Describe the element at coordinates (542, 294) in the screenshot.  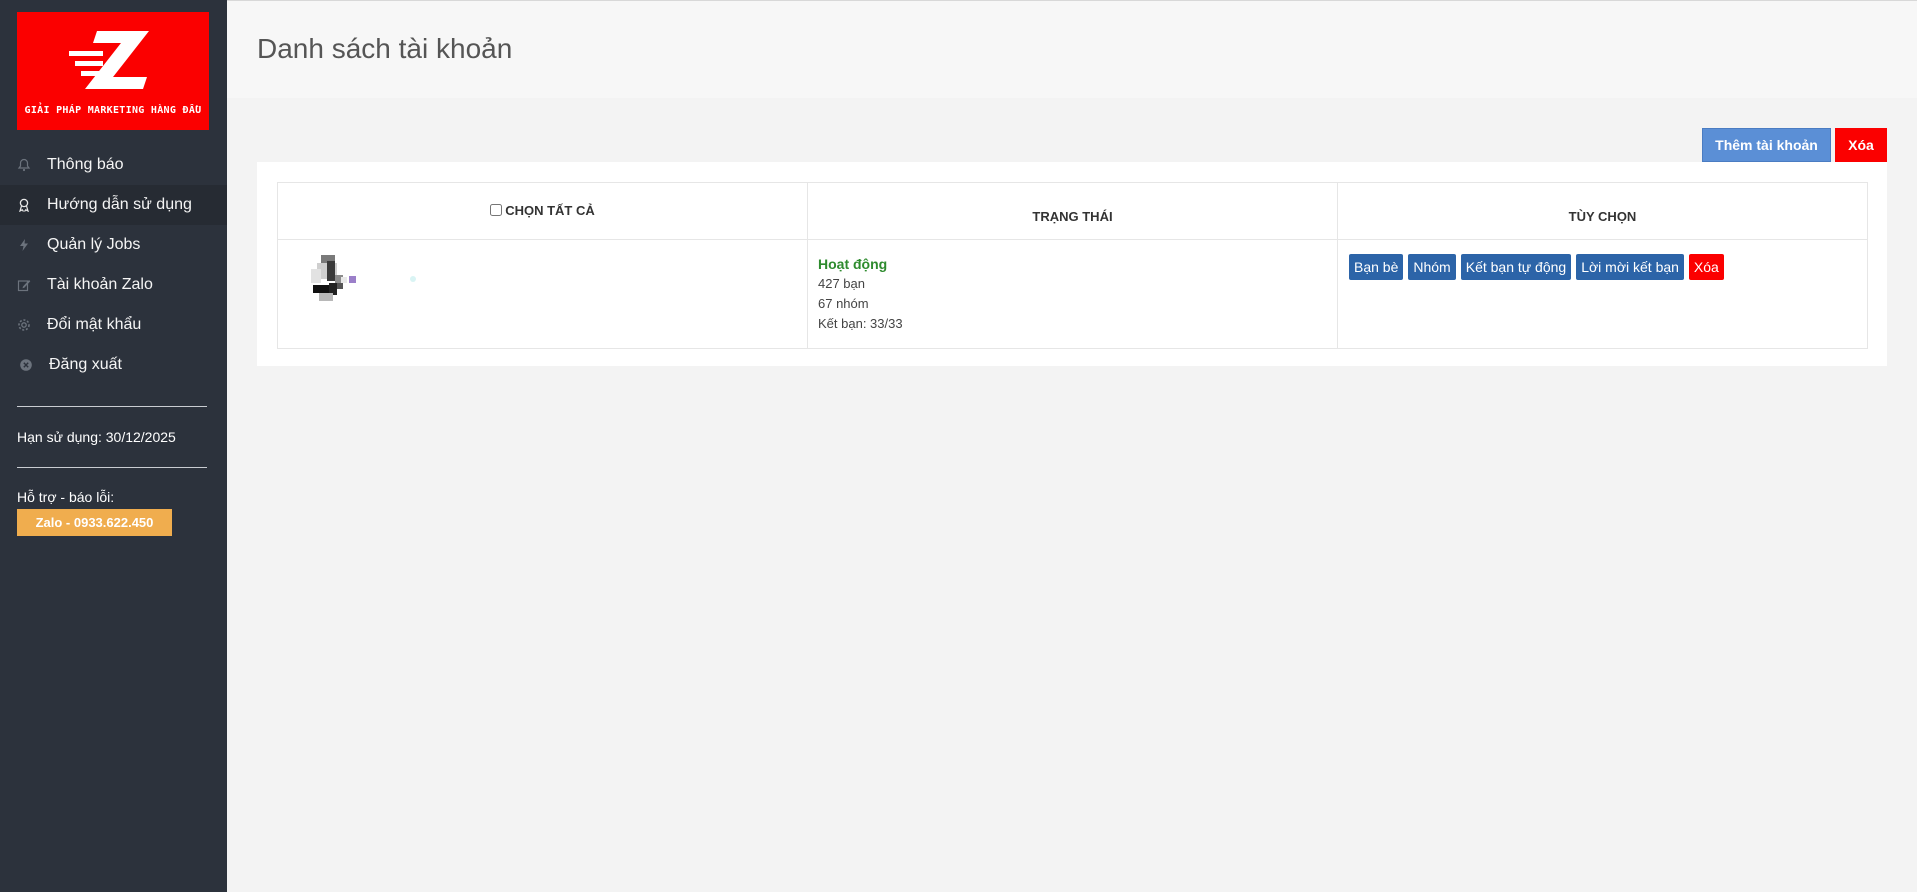
I see `account-avatar-cell` at that location.